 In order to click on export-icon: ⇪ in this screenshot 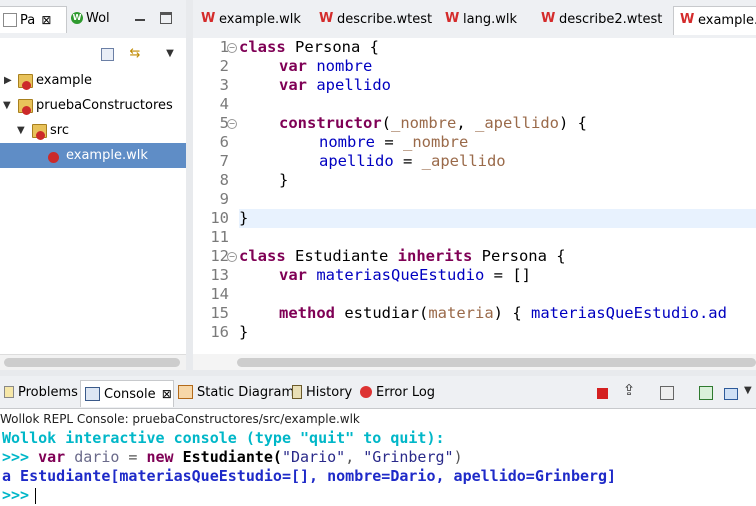, I will do `click(629, 390)`.